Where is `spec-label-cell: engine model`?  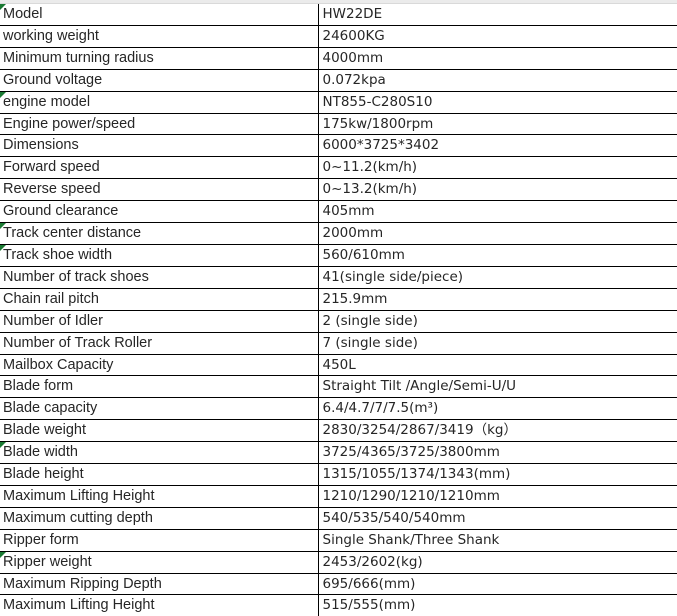 spec-label-cell: engine model is located at coordinates (159, 102).